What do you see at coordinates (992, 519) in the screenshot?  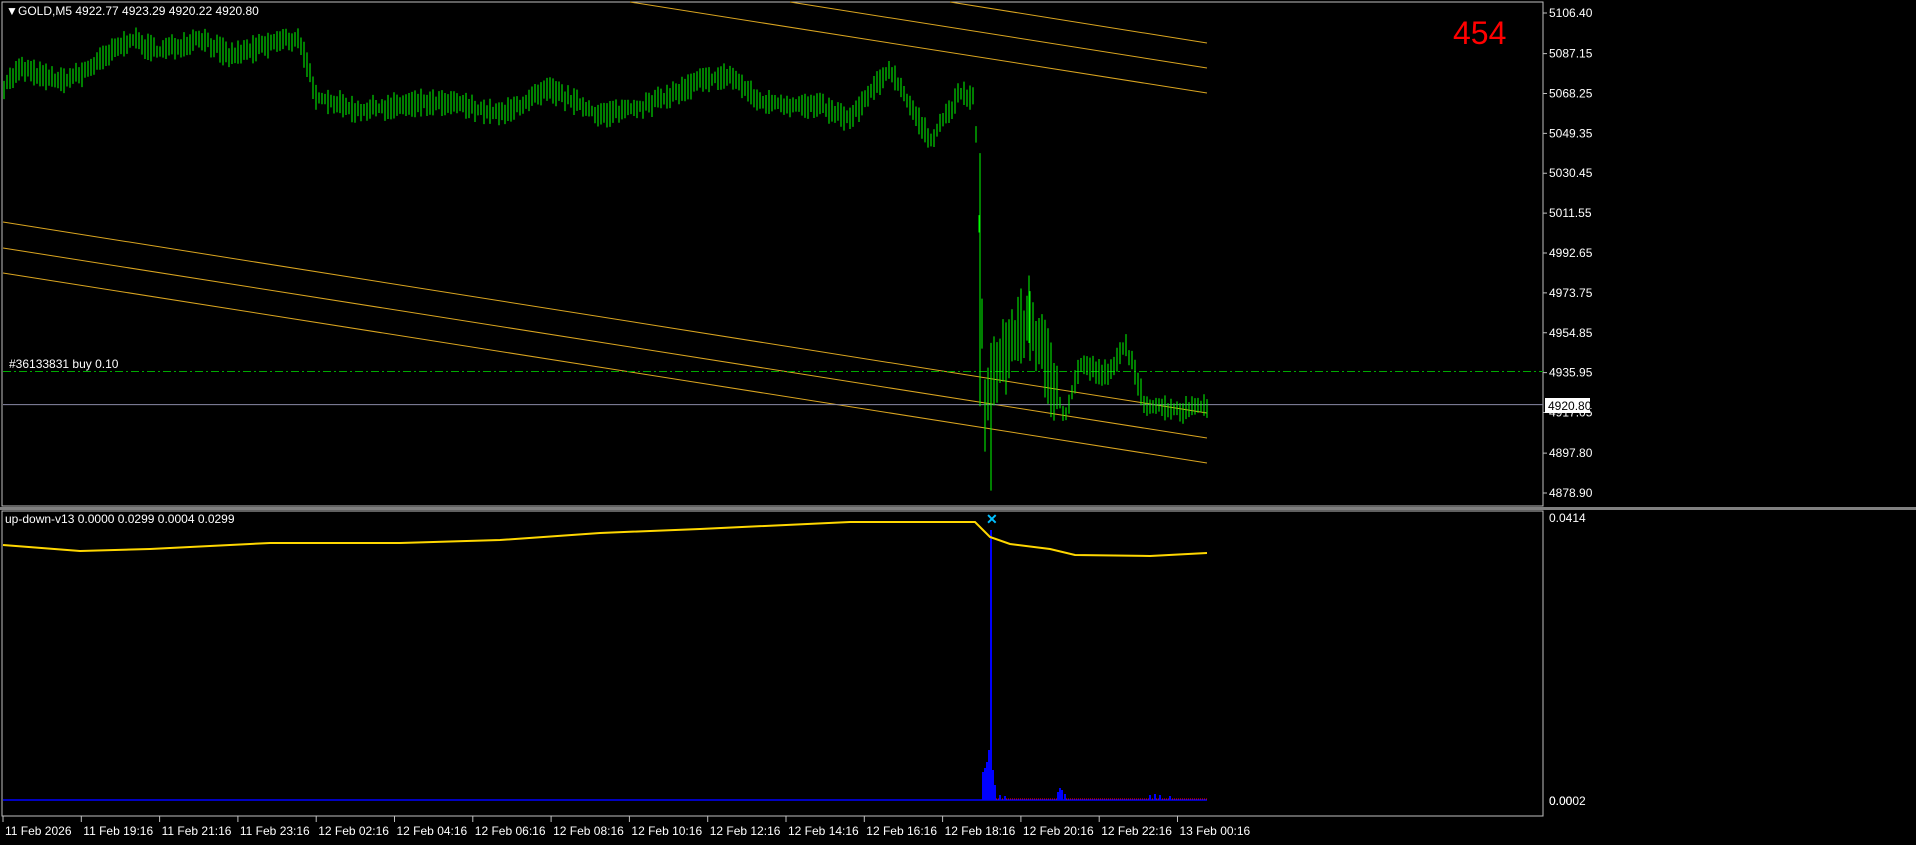 I see `signal-marker-icon: ✕` at bounding box center [992, 519].